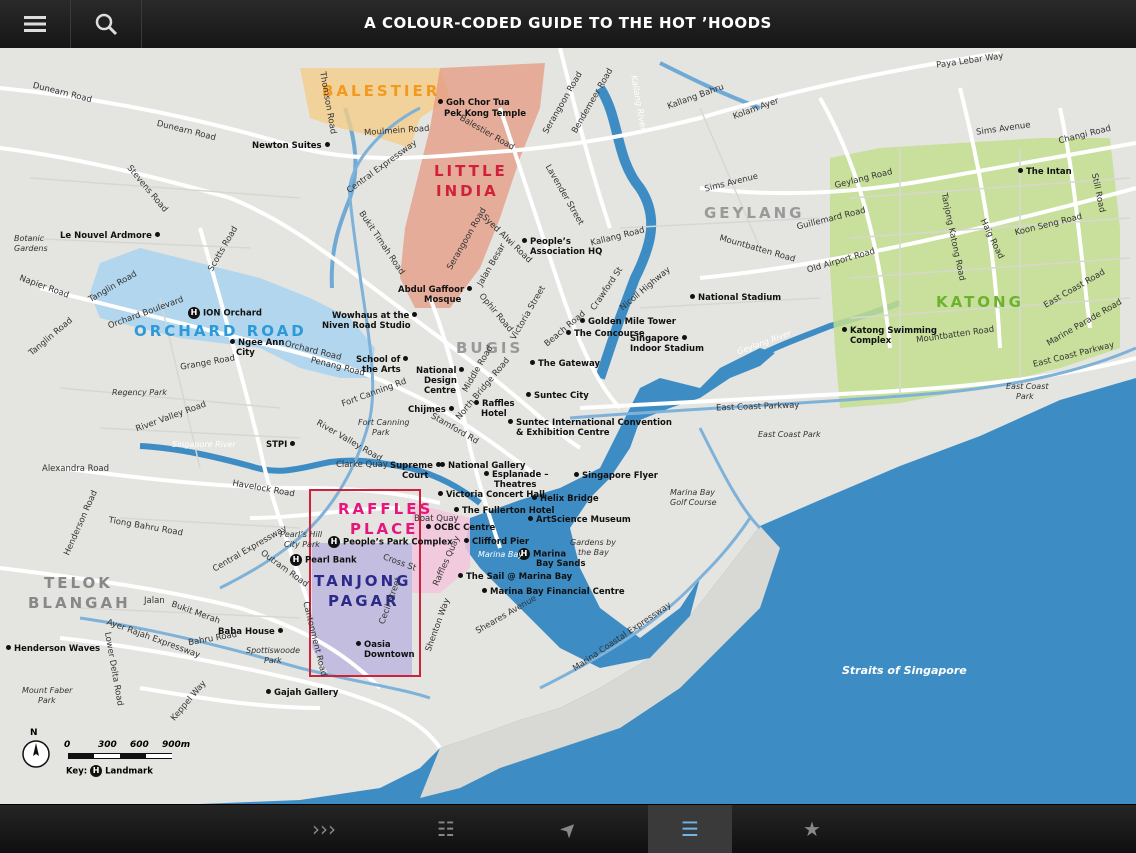  Describe the element at coordinates (257, 343) in the screenshot. I see `poi-ngee-ann: Ngee Ann` at that location.